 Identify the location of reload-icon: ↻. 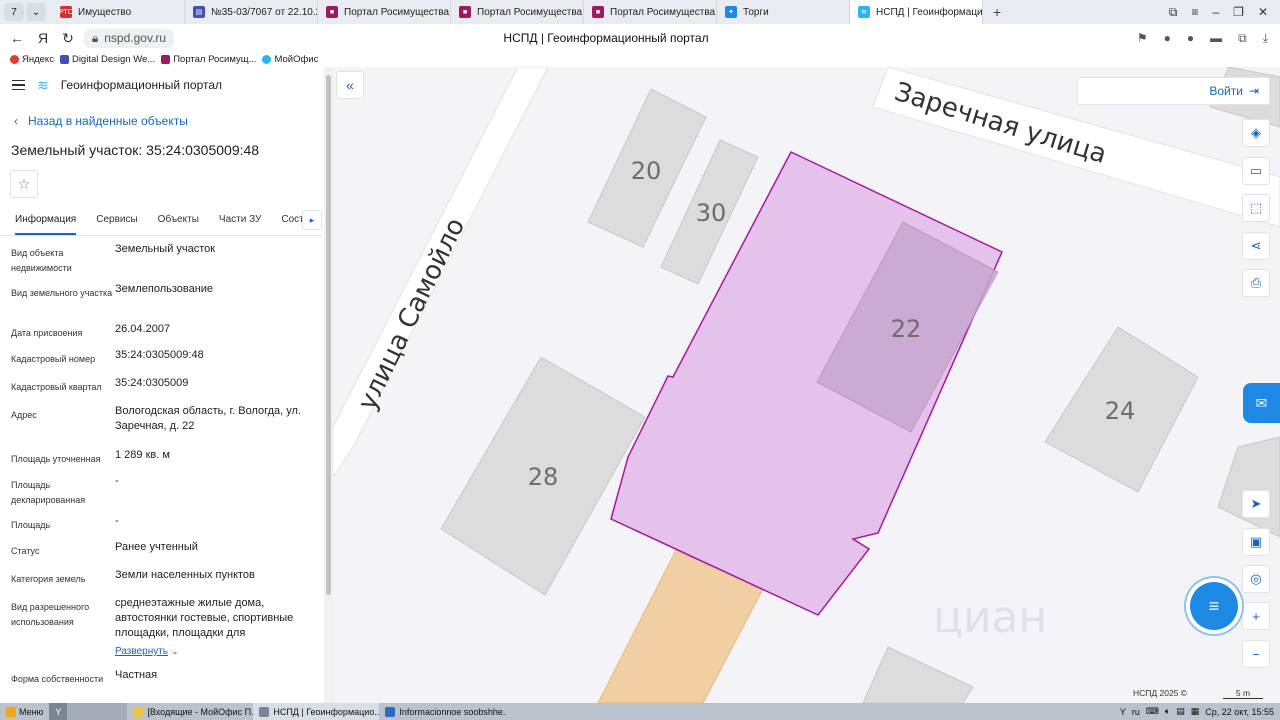
(68, 38).